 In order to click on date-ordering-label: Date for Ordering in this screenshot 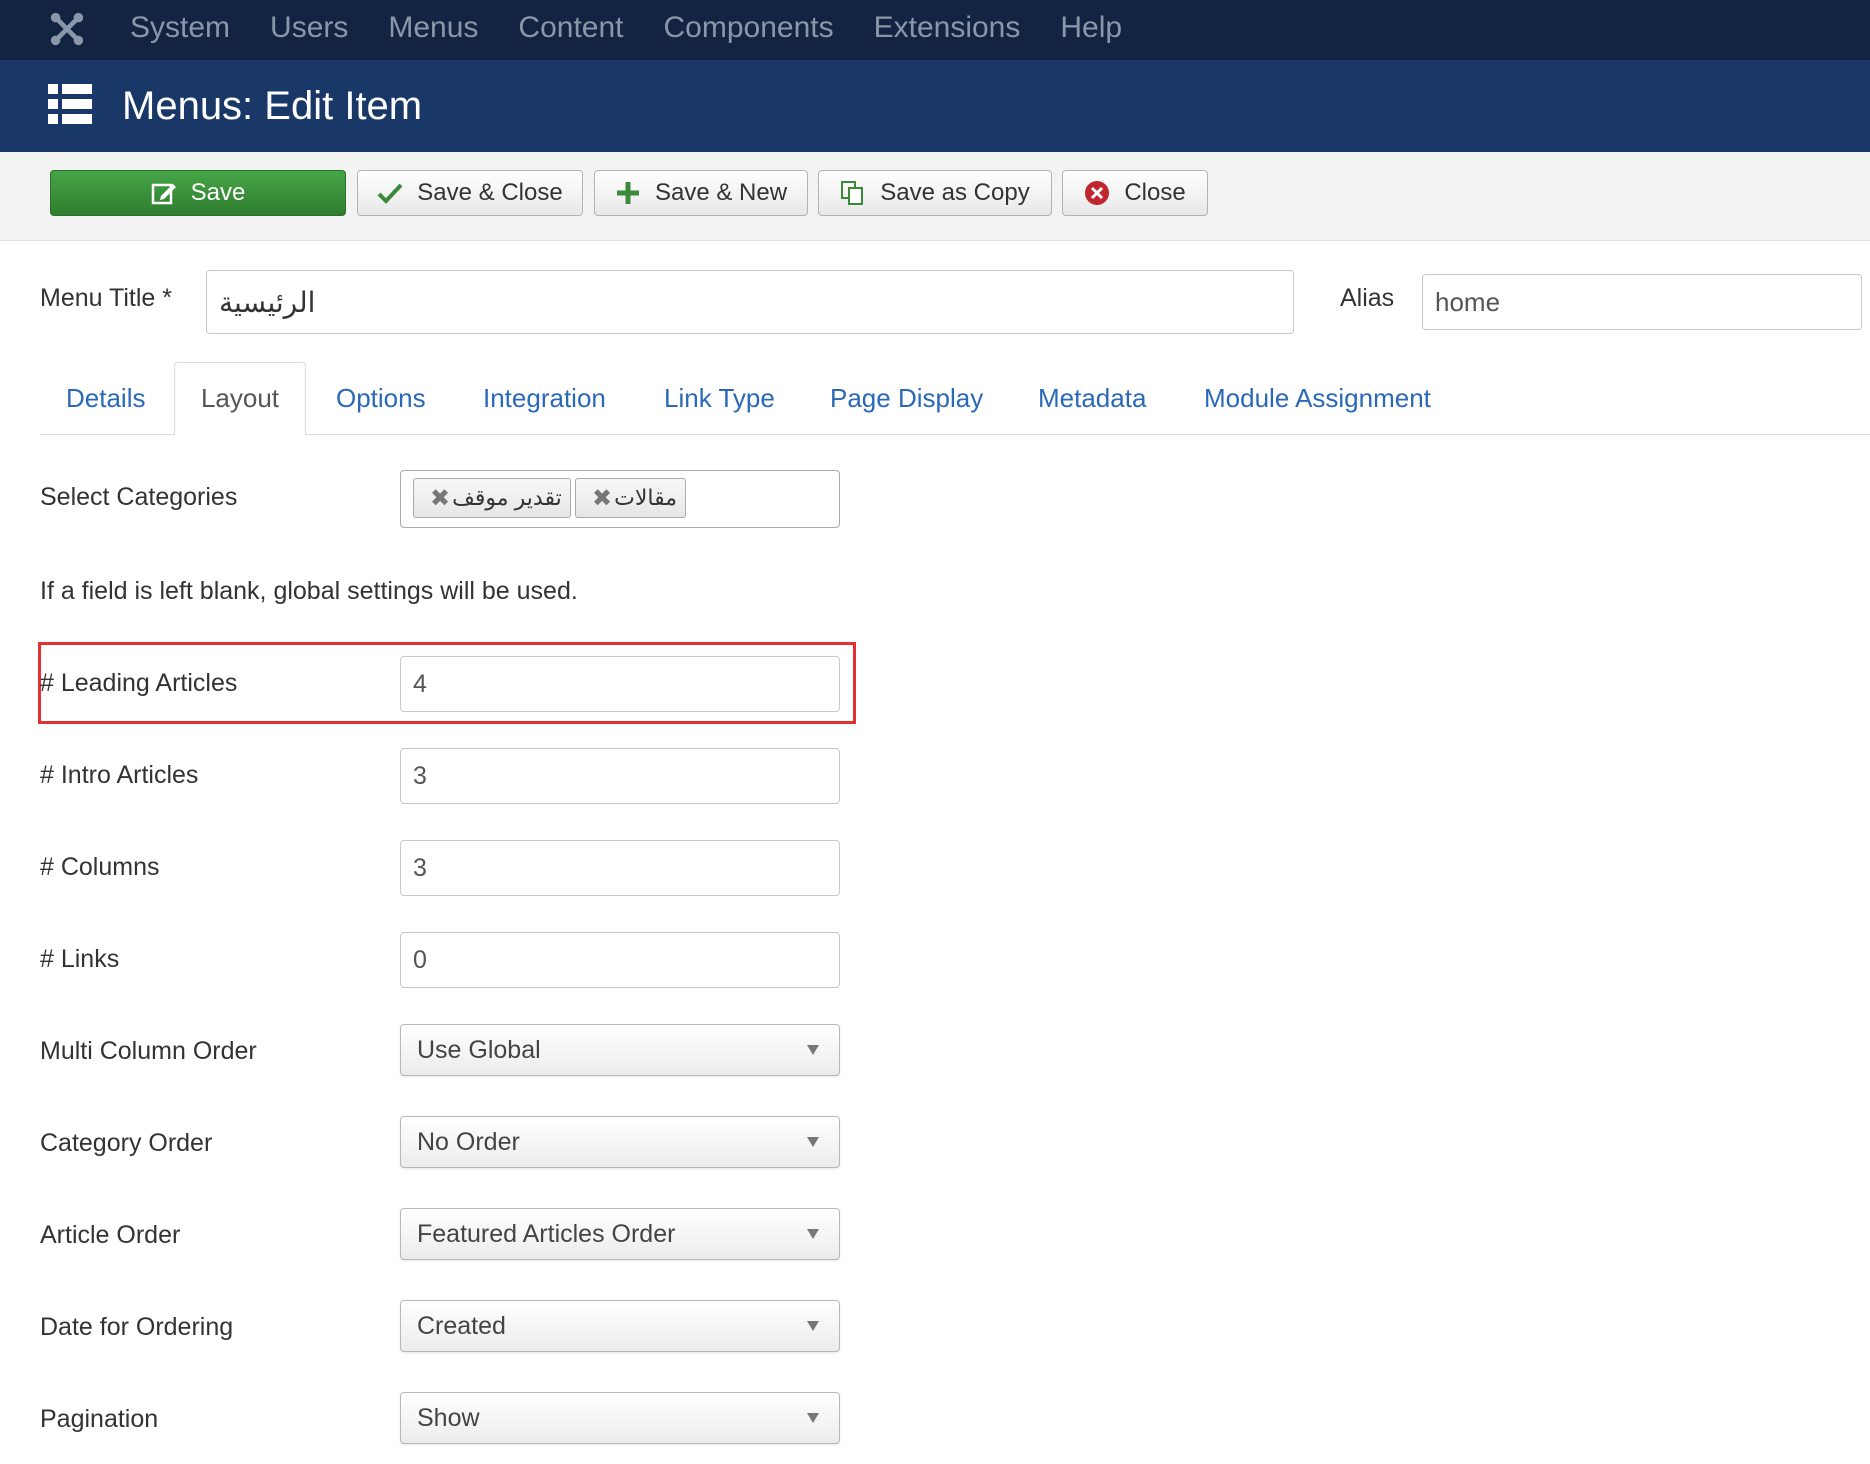, I will do `click(137, 1327)`.